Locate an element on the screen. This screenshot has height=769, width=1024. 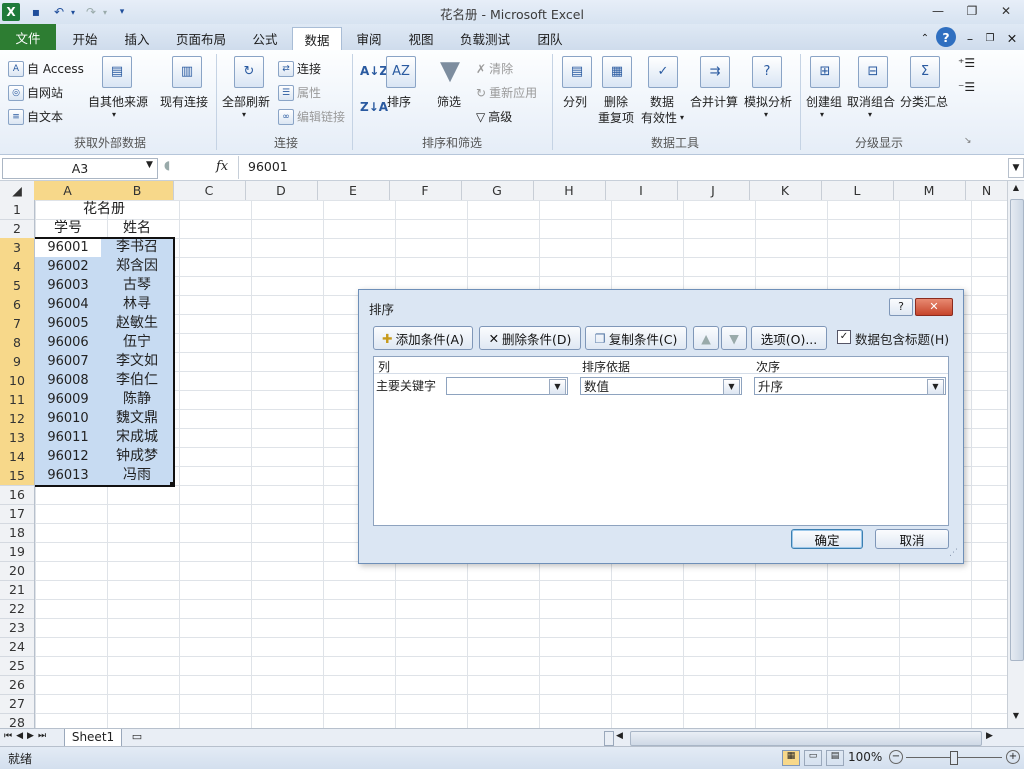
from-access-button: A自 Access is located at coordinates (46, 68).